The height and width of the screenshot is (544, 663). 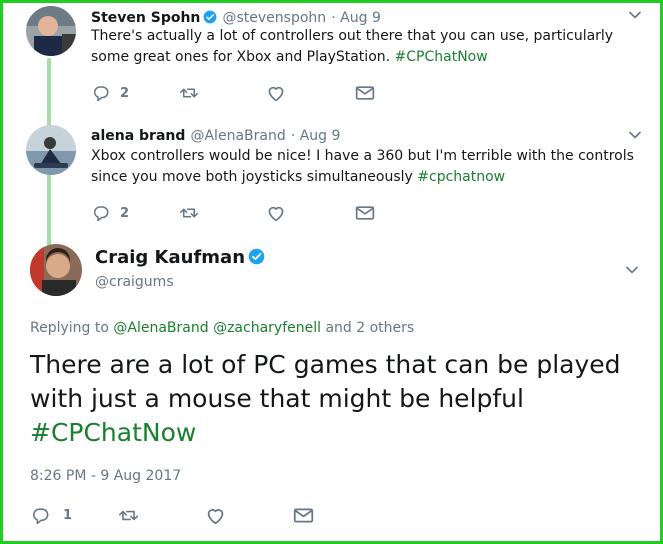 What do you see at coordinates (113, 432) in the screenshot?
I see `main-tweet-hashtag: #CPChatNow` at bounding box center [113, 432].